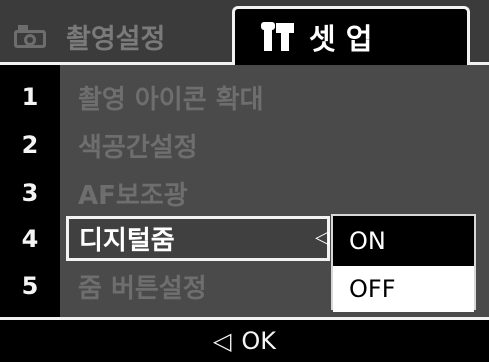 Image resolution: width=489 pixels, height=362 pixels. What do you see at coordinates (31, 36) in the screenshot?
I see `camera-icon` at bounding box center [31, 36].